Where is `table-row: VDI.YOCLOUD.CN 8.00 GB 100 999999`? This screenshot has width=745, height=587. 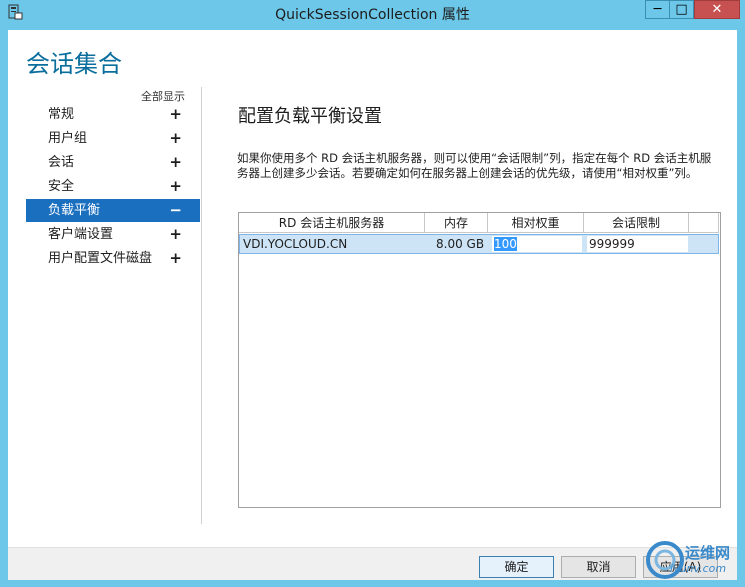
table-row: VDI.YOCLOUD.CN 8.00 GB 100 999999 is located at coordinates (479, 244).